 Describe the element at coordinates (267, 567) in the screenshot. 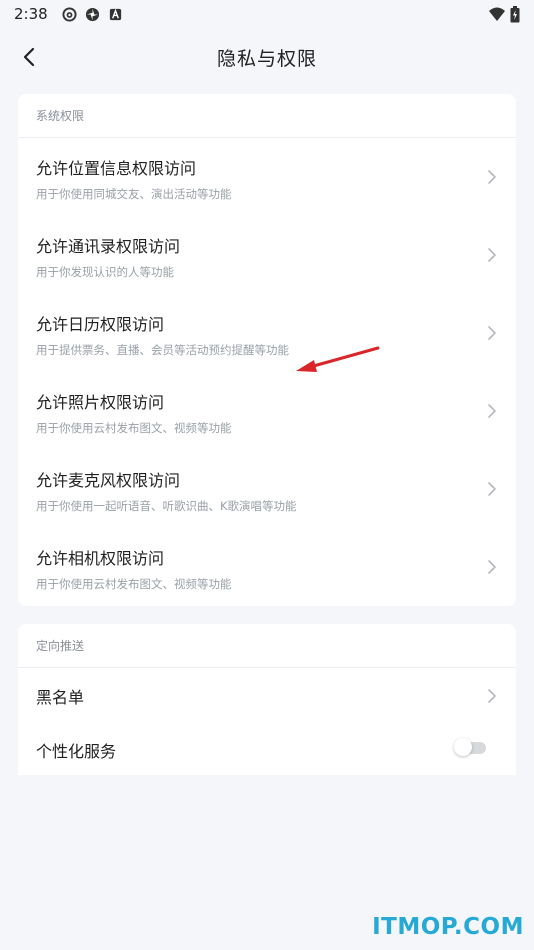

I see `camera-permission-item: 允许相机权限访问 用于你使用云村发布图文、视频等功能` at that location.